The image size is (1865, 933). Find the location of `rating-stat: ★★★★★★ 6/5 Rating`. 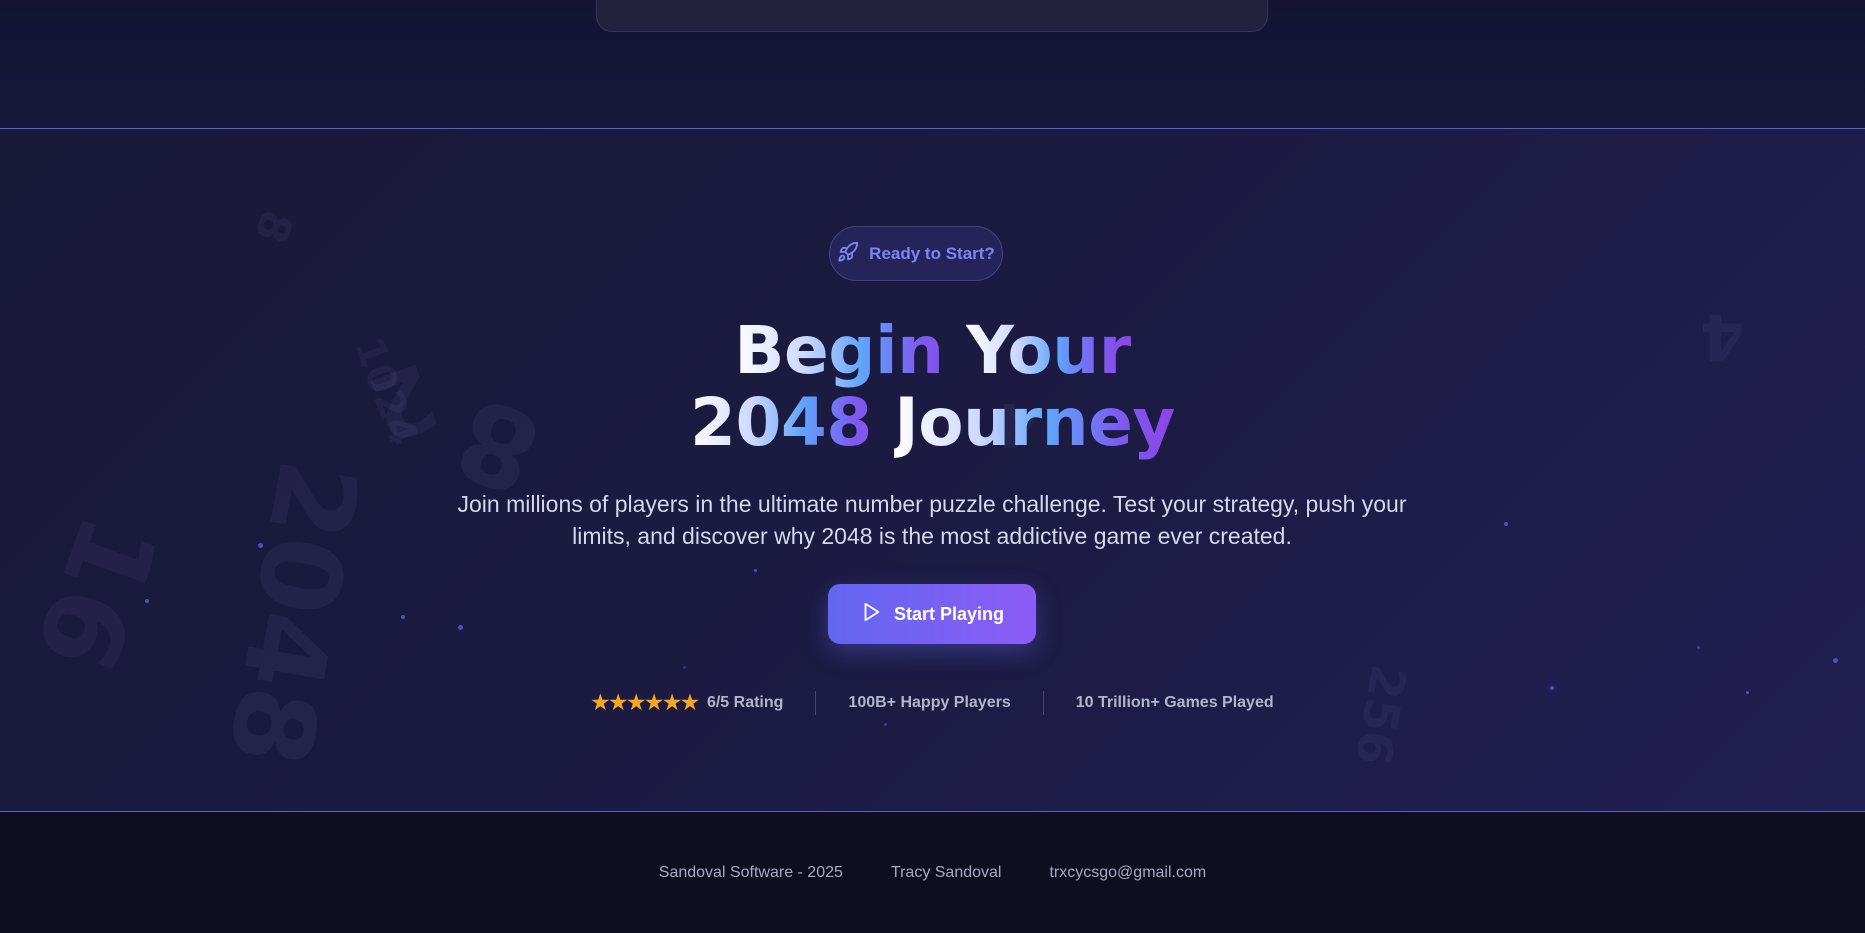

rating-stat: ★★★★★★ 6/5 Rating is located at coordinates (687, 702).